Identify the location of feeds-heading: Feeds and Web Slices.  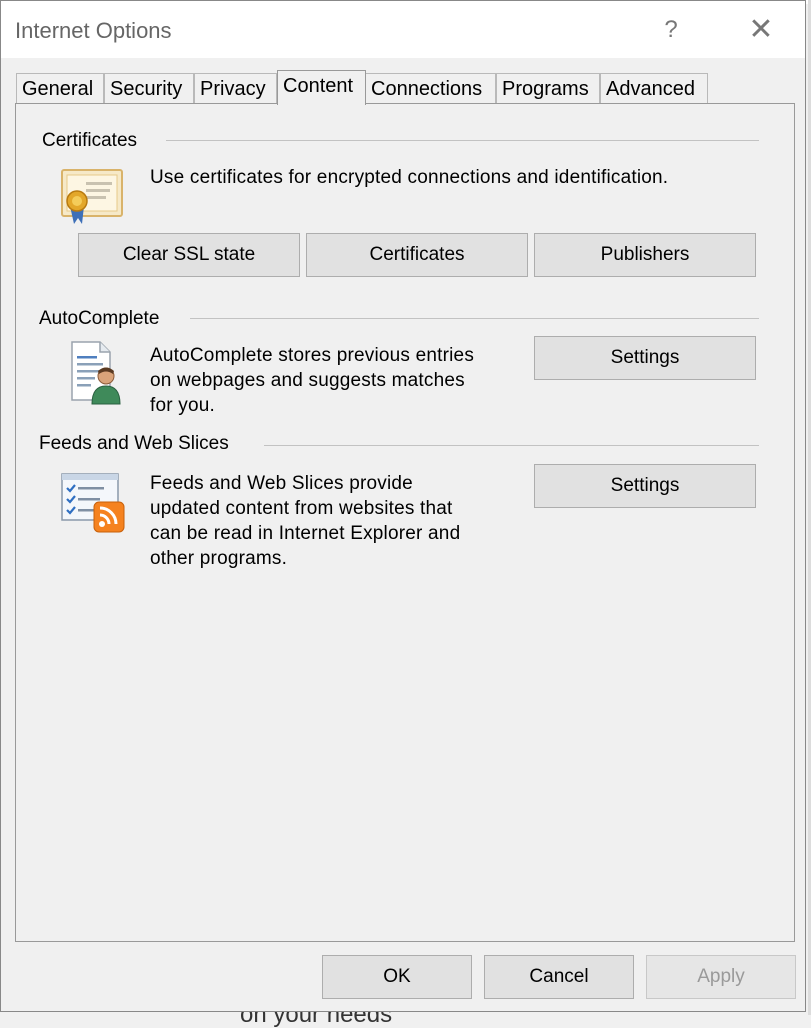
(134, 443).